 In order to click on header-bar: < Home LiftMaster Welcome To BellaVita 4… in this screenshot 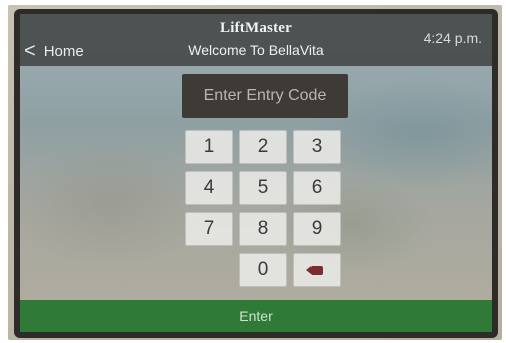, I will do `click(256, 40)`.